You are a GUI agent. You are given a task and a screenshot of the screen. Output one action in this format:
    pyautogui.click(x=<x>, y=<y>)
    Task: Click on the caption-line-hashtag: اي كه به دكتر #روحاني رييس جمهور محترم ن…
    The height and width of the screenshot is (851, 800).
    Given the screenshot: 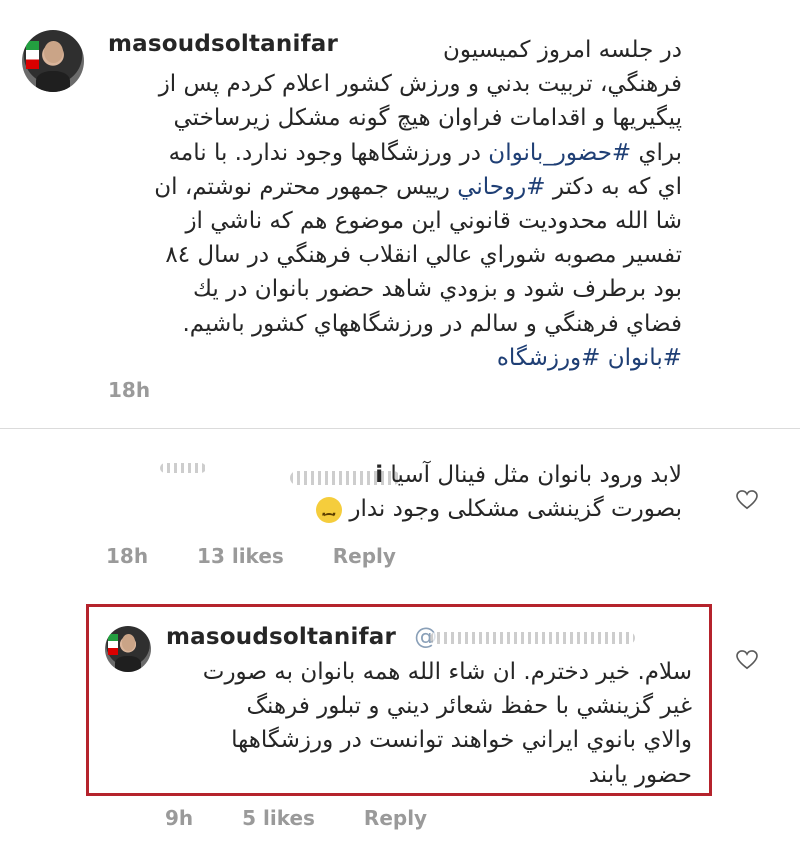 What is the action you would take?
    pyautogui.click(x=382, y=187)
    